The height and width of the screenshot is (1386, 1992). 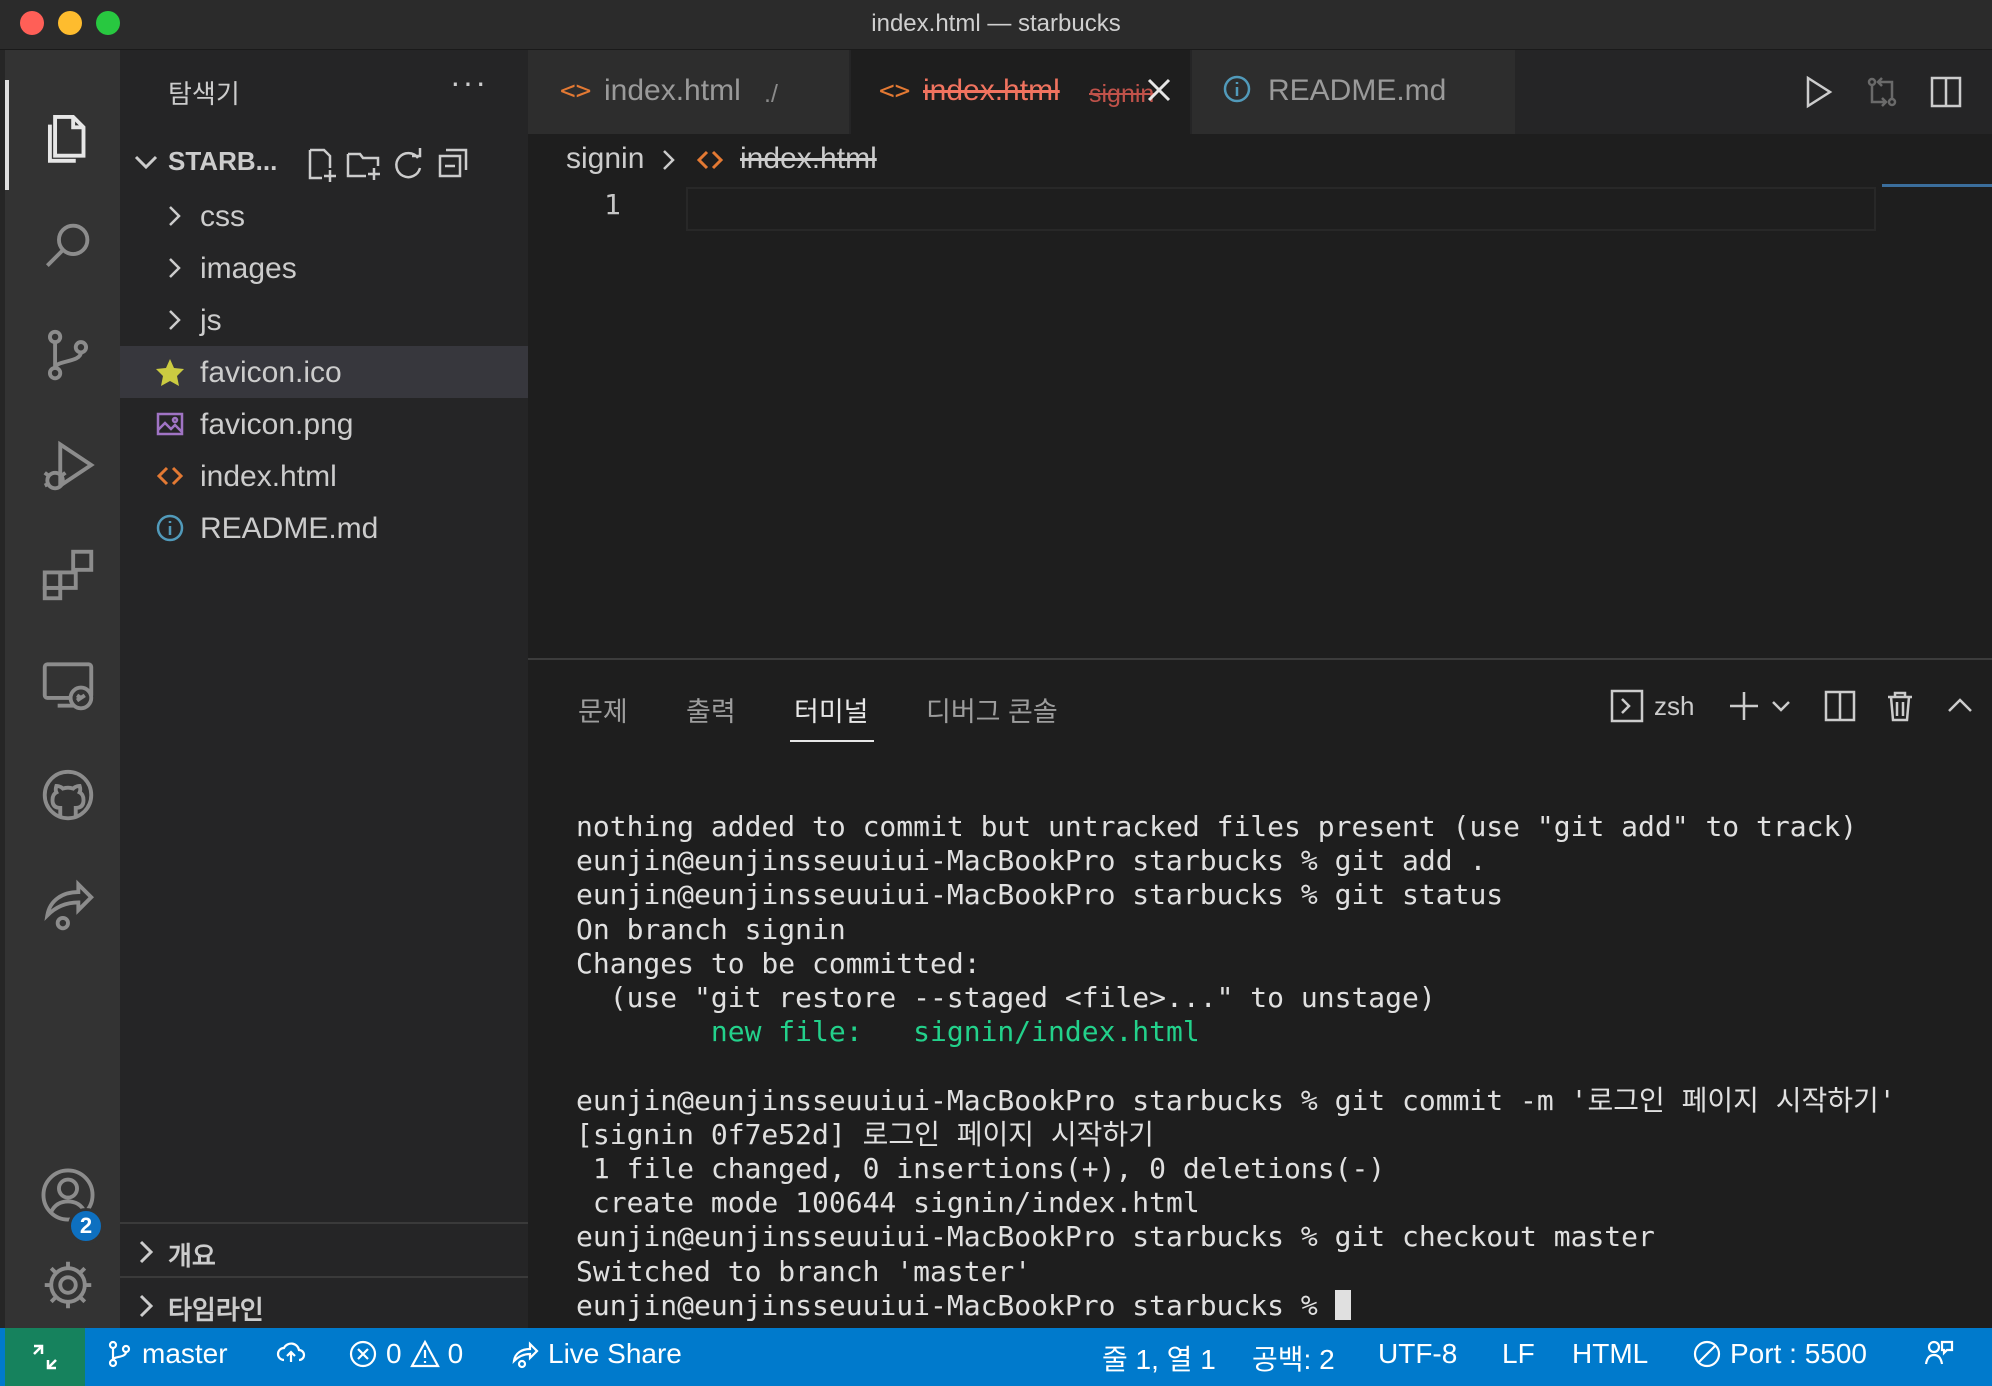 I want to click on tree-folder-js: js, so click(x=324, y=320).